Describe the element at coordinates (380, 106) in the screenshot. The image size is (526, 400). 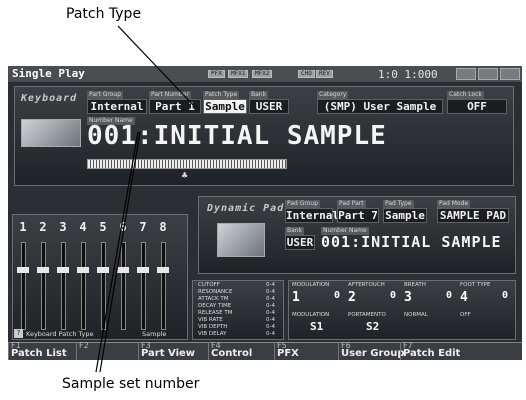
I see `category-value: (SMP) User Sample` at that location.